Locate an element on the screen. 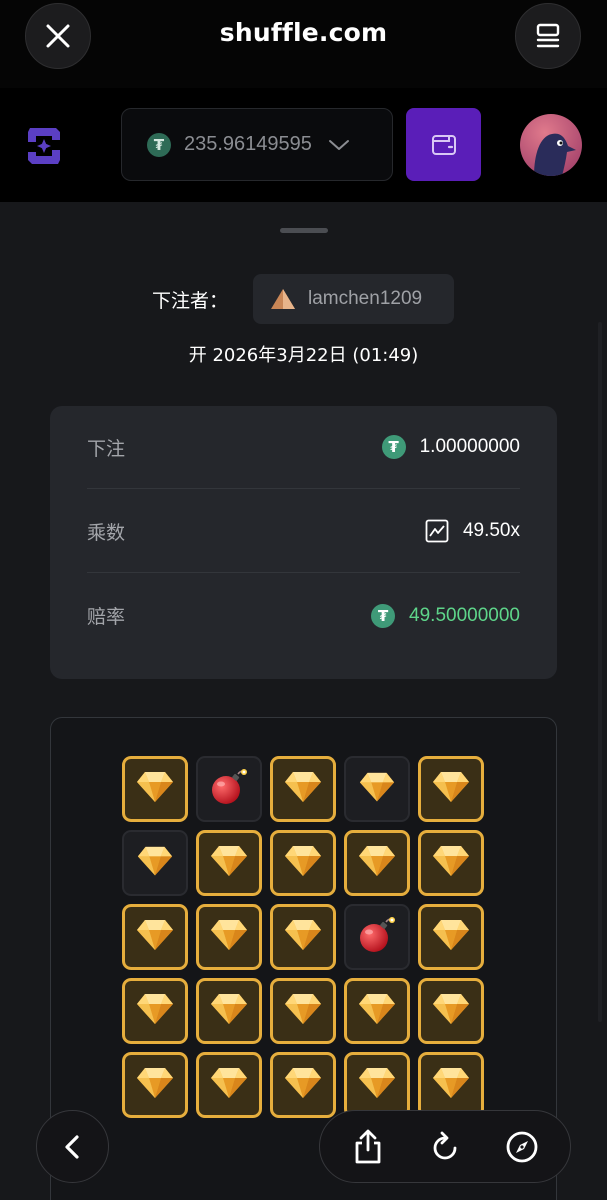 The width and height of the screenshot is (607, 1200). chevron-down-icon is located at coordinates (338, 144).